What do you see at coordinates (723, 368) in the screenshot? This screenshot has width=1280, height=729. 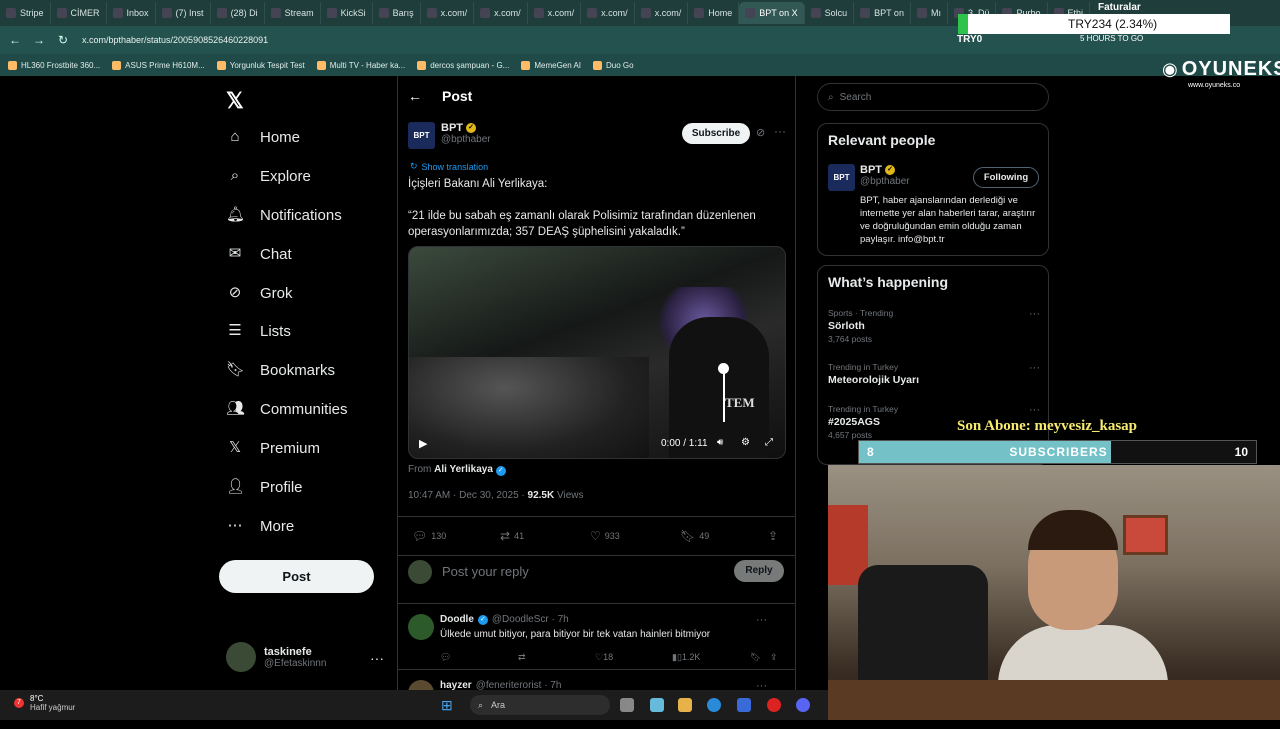 I see `volume-slider-handle` at bounding box center [723, 368].